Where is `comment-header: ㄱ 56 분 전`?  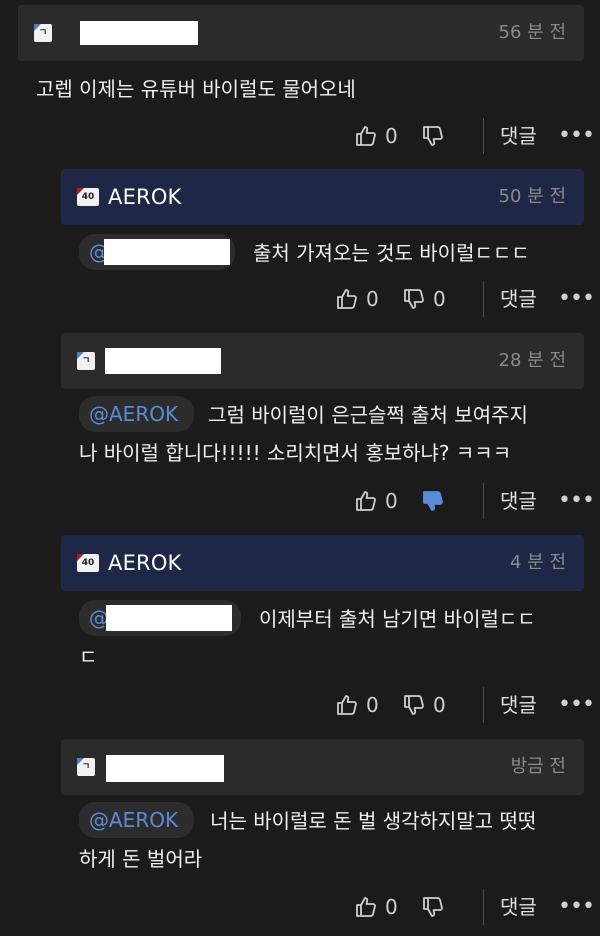
comment-header: ㄱ 56 분 전 is located at coordinates (301, 33).